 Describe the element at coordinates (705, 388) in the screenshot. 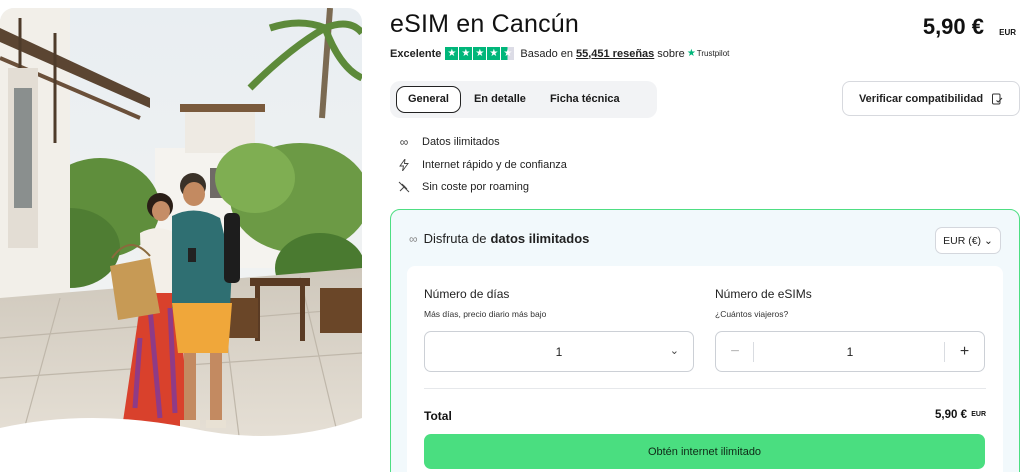

I see `divider` at that location.